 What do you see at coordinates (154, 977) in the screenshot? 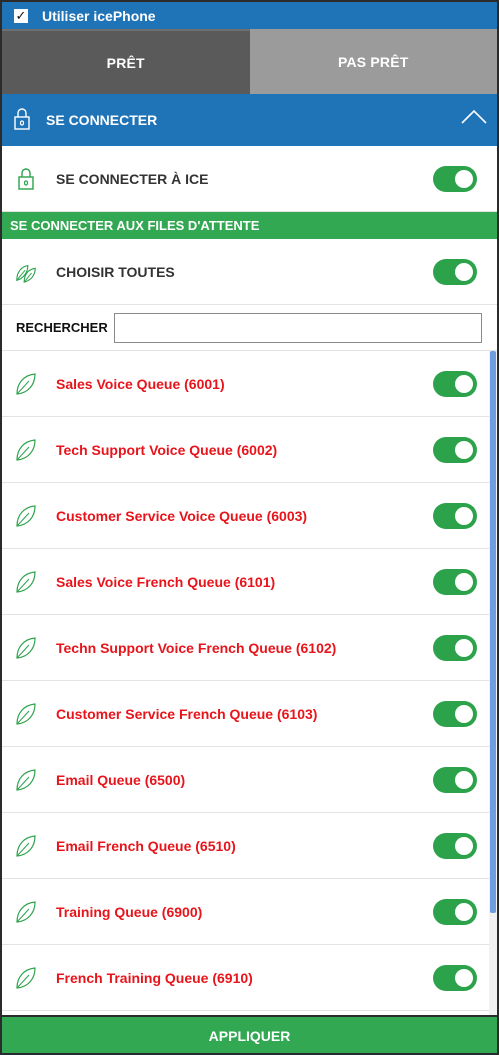
I see `queue-label: French Training Queue (6910)` at bounding box center [154, 977].